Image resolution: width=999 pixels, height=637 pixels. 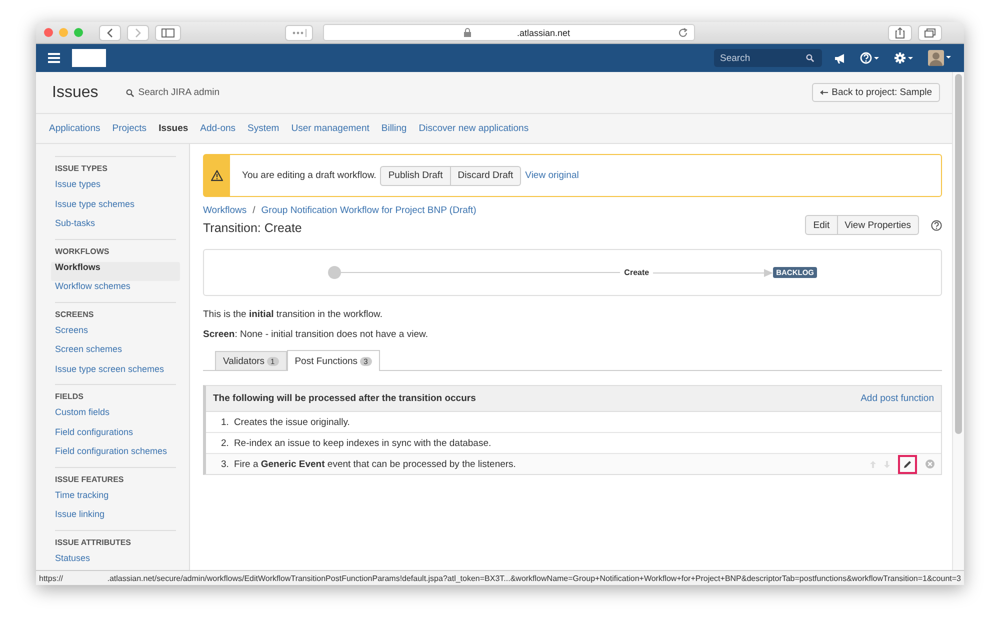 What do you see at coordinates (840, 58) in the screenshot?
I see `megaphone-icon` at bounding box center [840, 58].